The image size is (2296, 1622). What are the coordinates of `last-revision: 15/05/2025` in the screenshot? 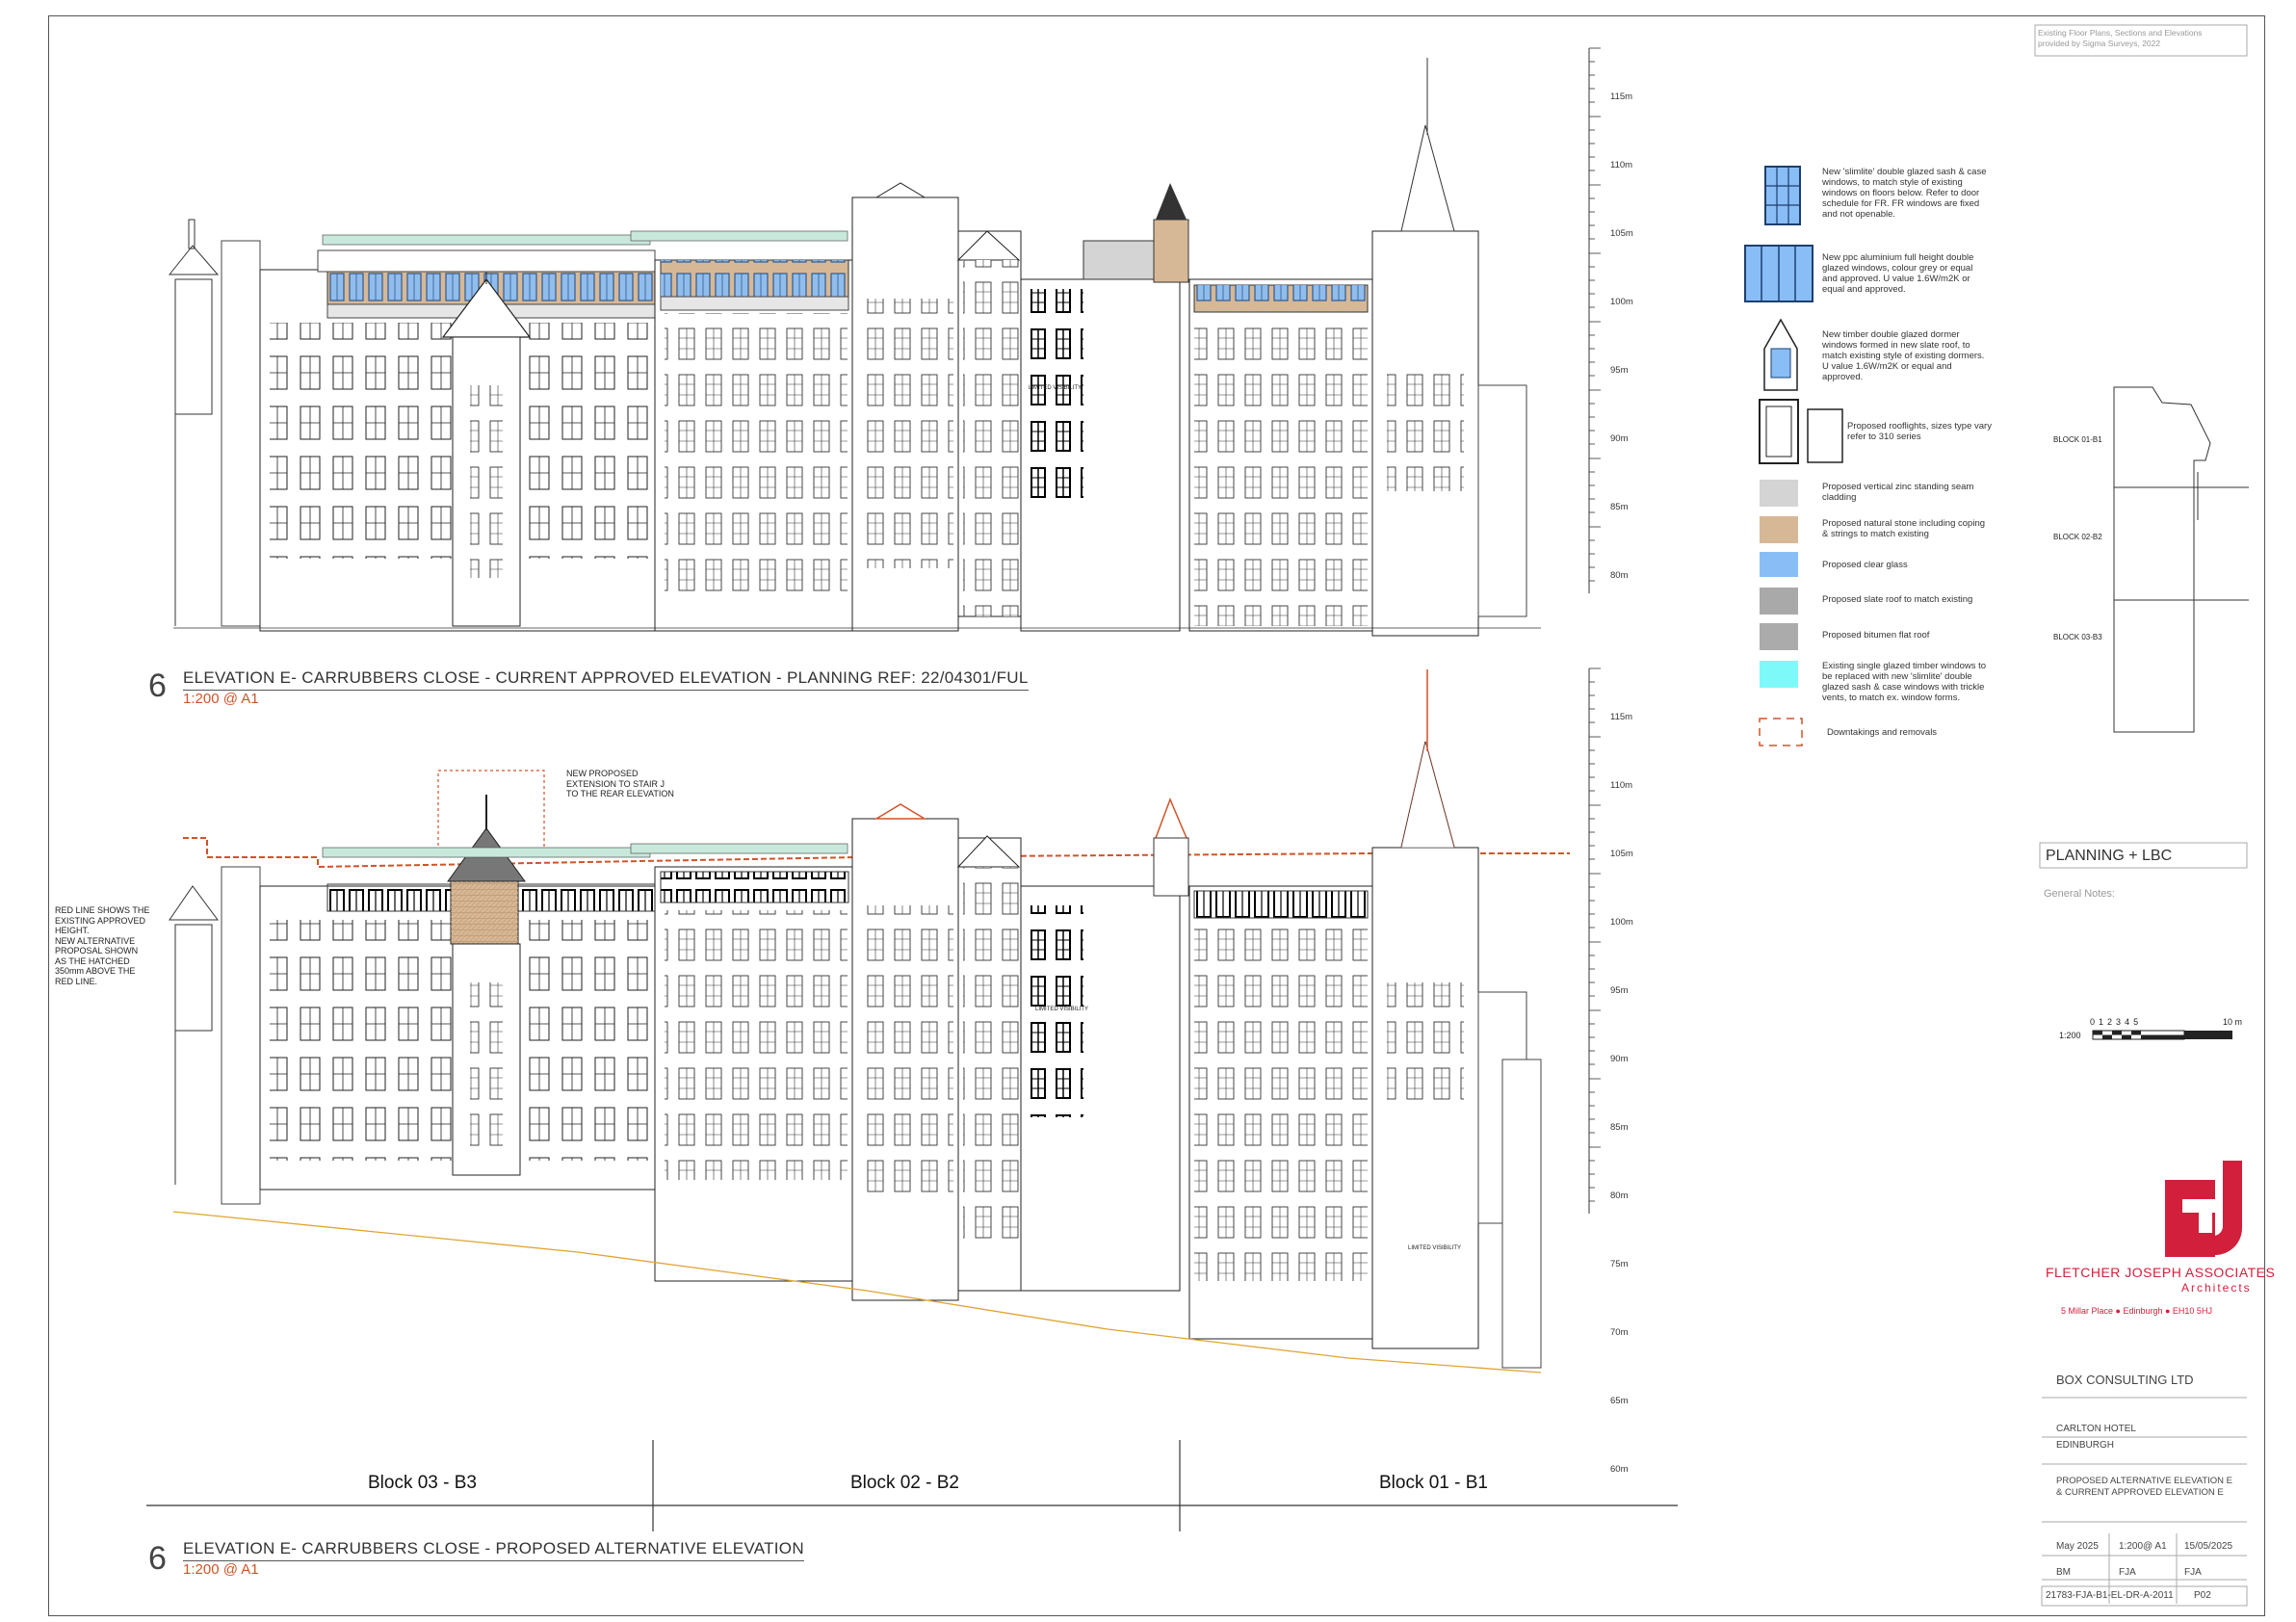 It's located at (2208, 1546).